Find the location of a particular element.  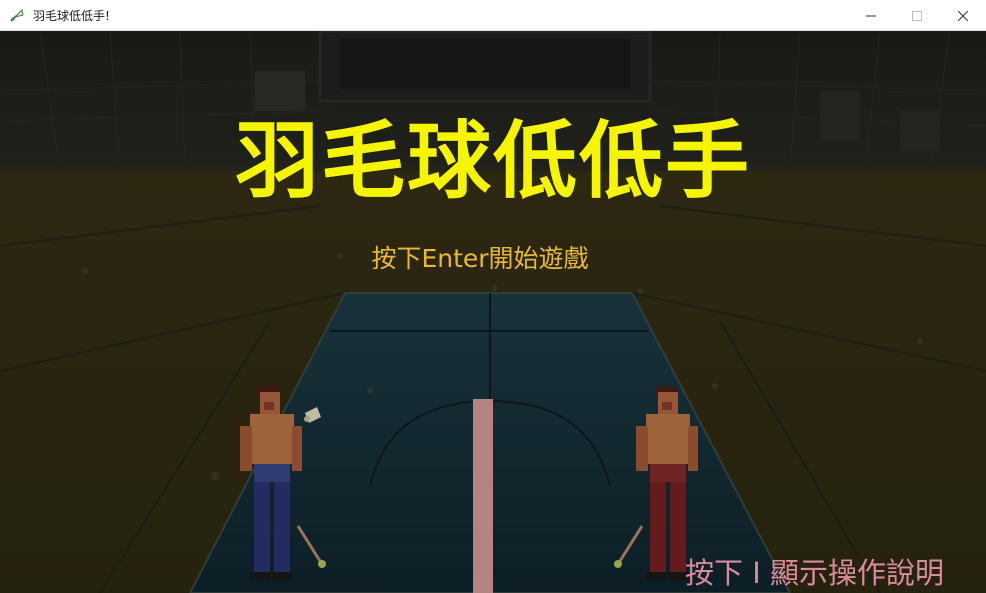

start-prompt: 按下Enter開始遊戲 is located at coordinates (480, 258).